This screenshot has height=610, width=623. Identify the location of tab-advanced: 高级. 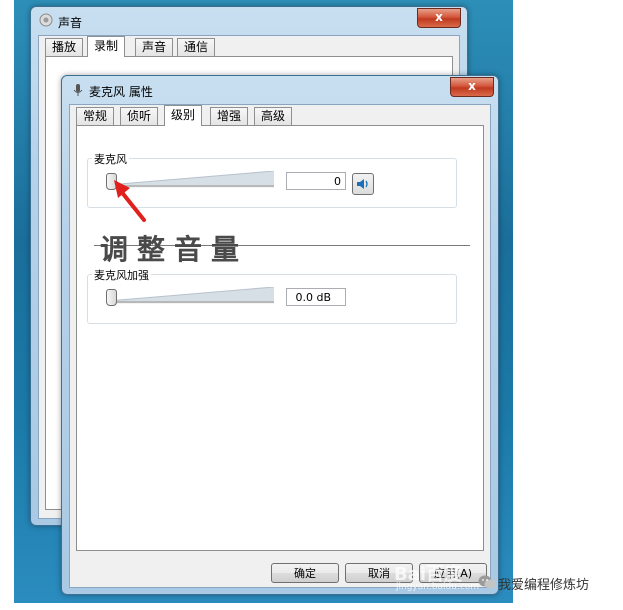
(273, 116).